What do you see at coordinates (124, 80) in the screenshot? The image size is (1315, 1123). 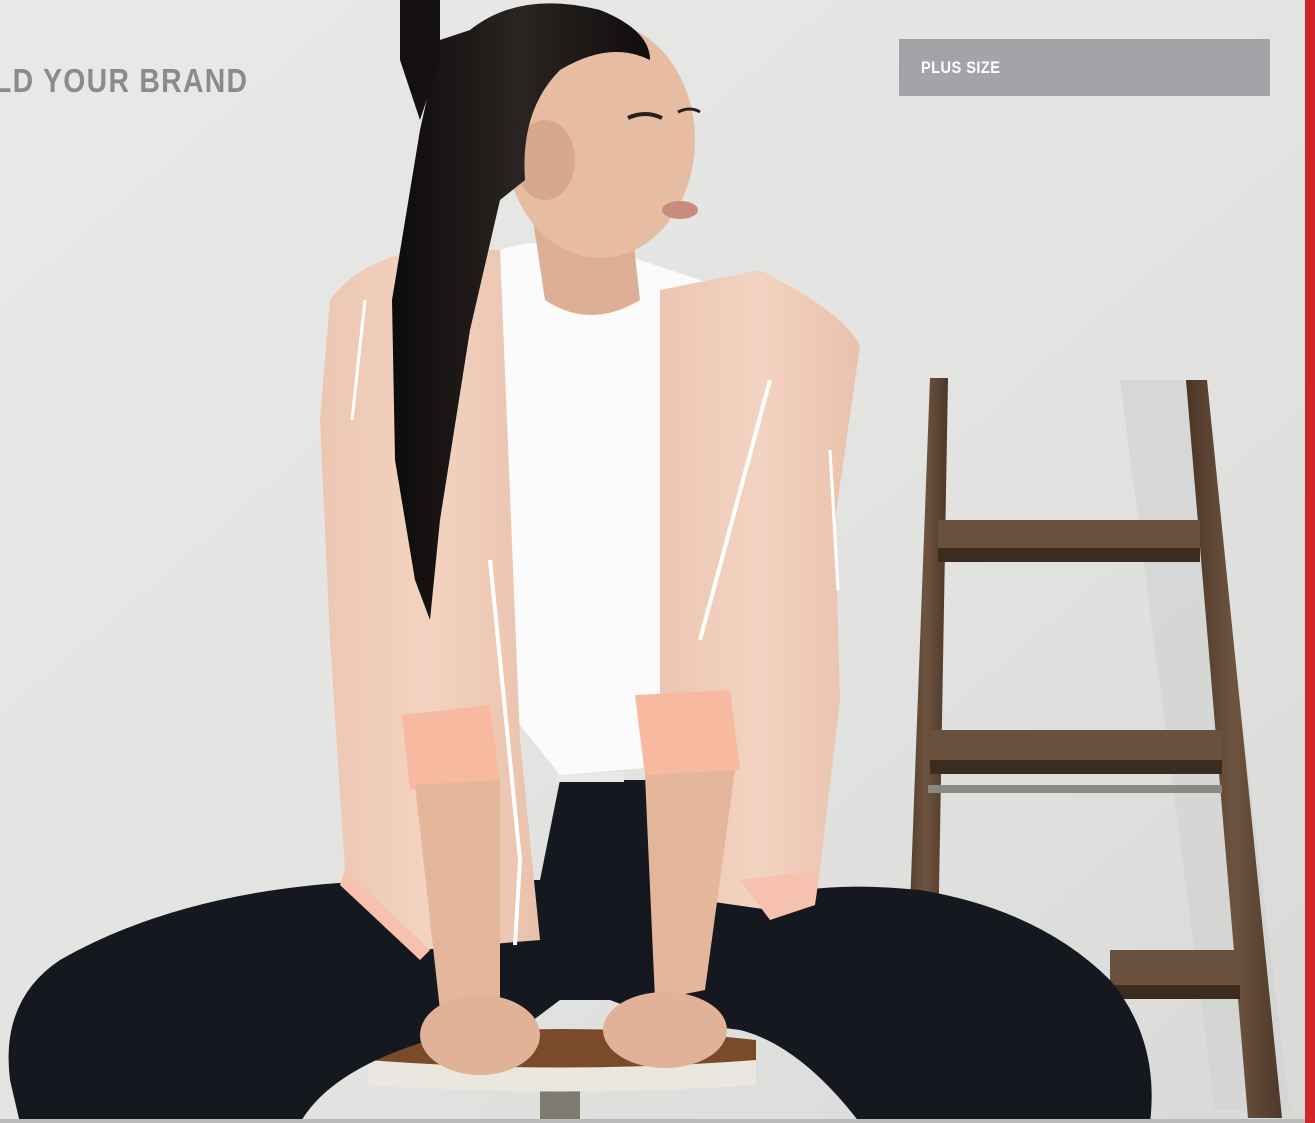 I see `page-headline: LD YOUR BRAND` at bounding box center [124, 80].